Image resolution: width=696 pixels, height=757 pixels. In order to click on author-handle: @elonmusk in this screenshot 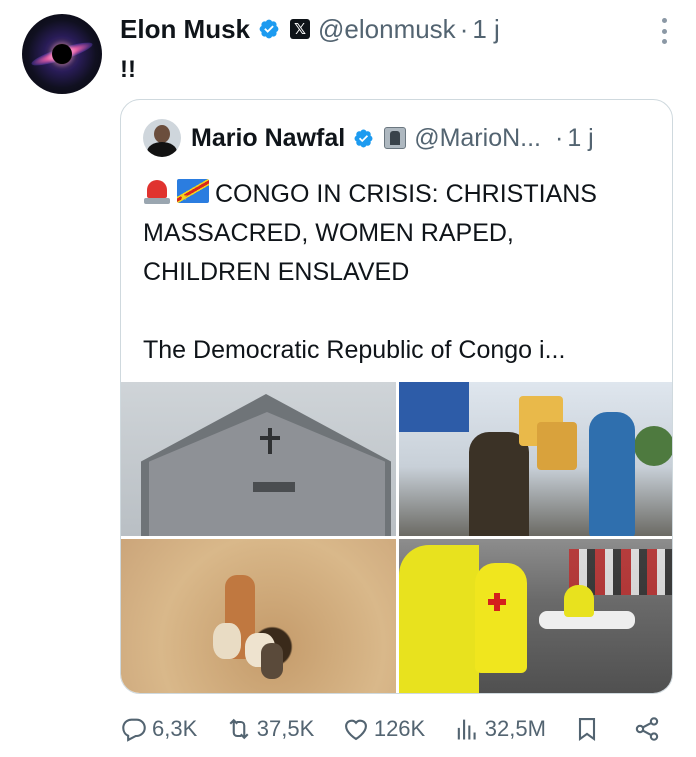, I will do `click(387, 29)`.